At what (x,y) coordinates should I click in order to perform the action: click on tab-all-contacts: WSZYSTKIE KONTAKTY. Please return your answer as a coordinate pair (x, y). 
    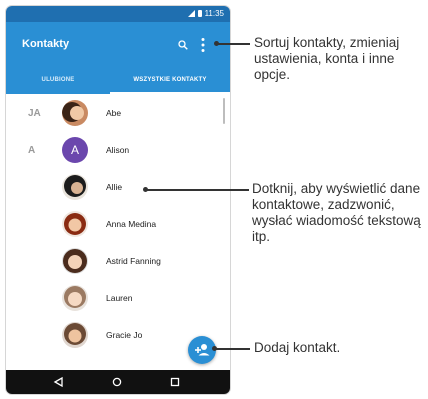
    Looking at the image, I should click on (170, 80).